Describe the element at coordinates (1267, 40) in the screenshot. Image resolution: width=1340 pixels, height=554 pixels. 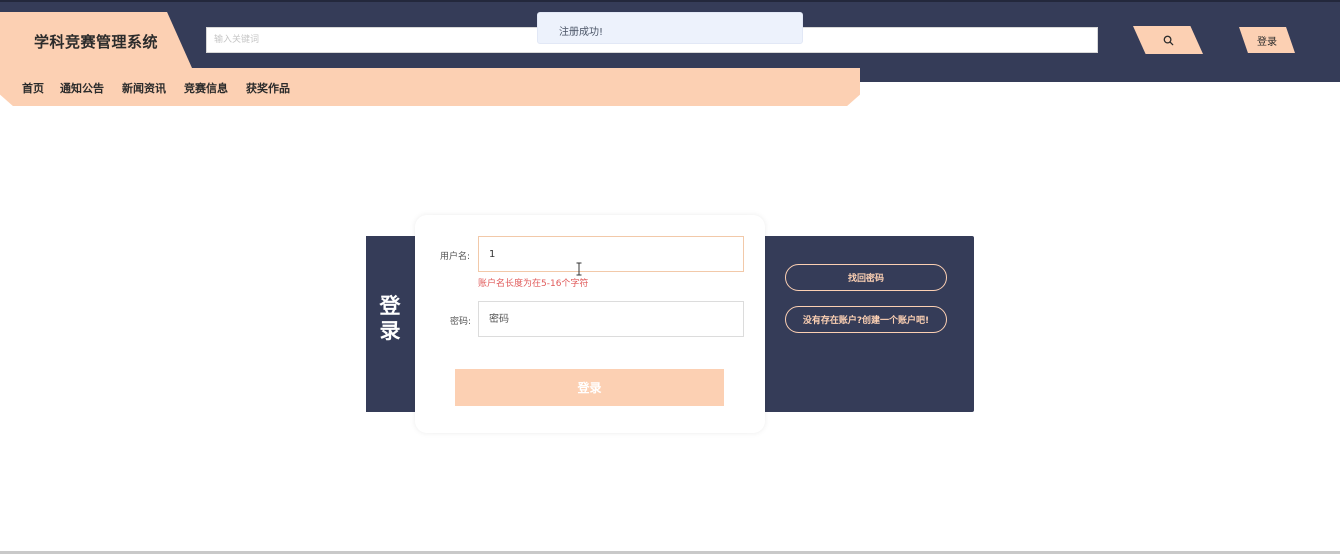
I see `header-login-button: 登录` at that location.